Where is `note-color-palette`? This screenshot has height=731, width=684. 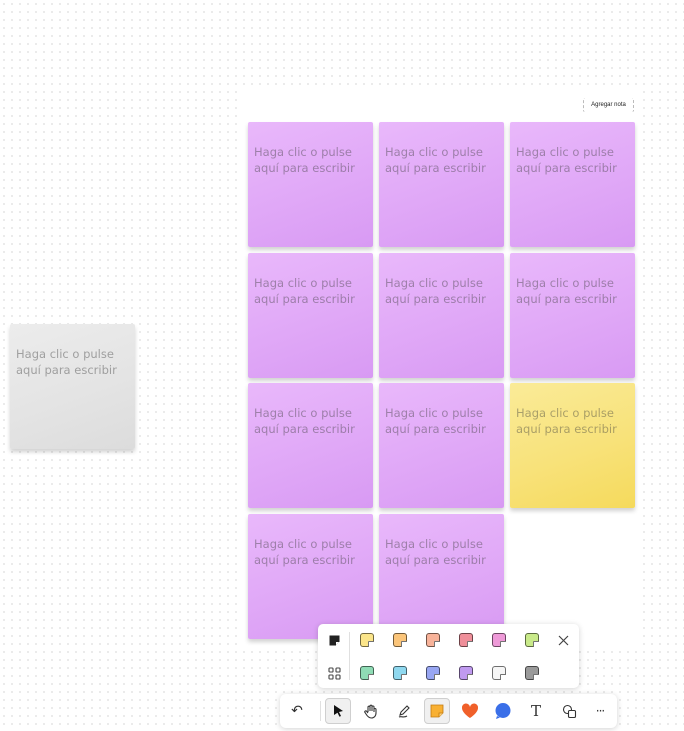 note-color-palette is located at coordinates (448, 656).